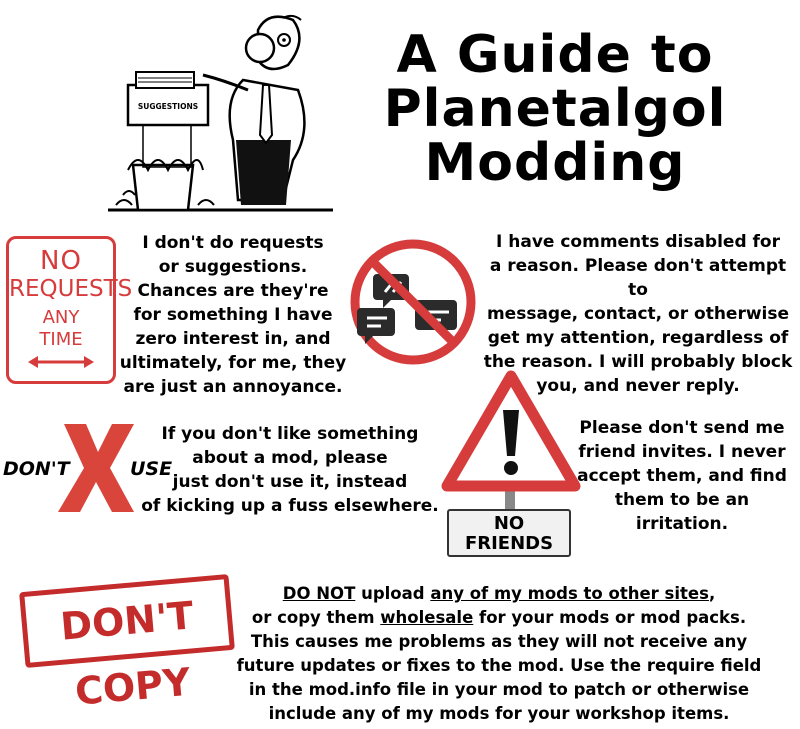 The width and height of the screenshot is (800, 729). I want to click on shredder-cartoon-illustration: SUGGESTIONS, so click(220, 113).